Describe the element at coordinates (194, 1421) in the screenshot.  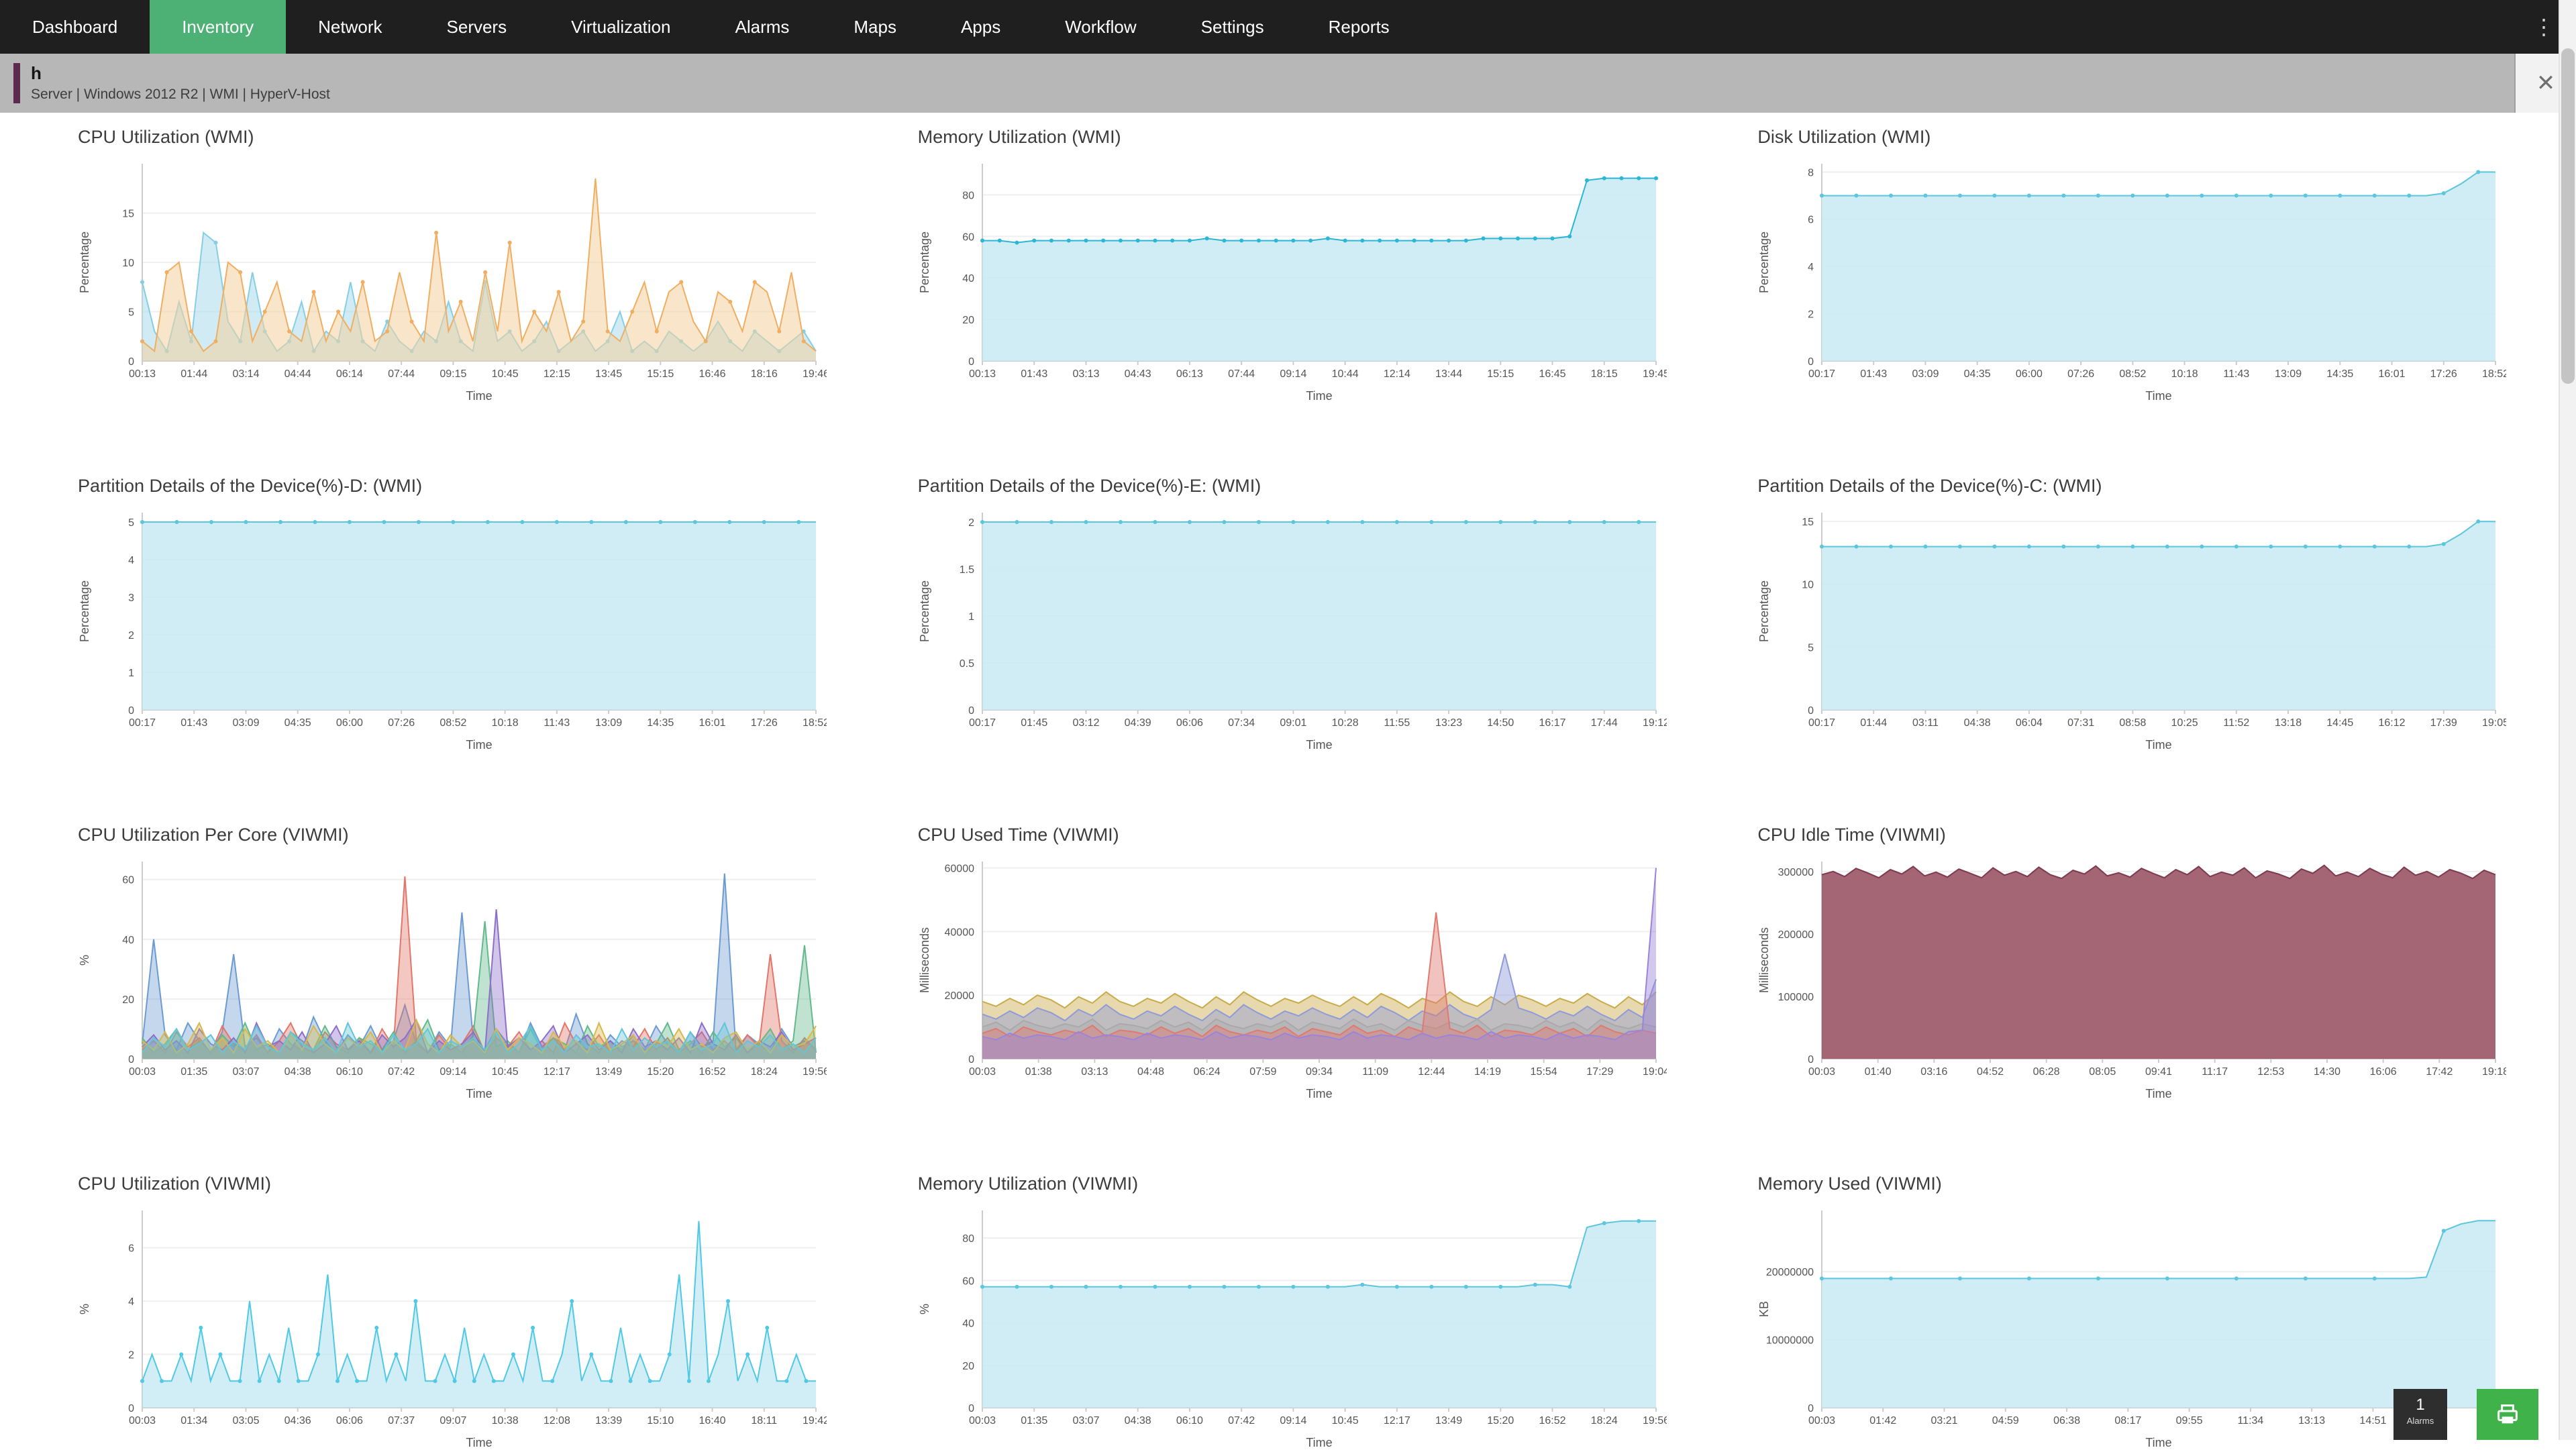
I see `svg-text: 01:34` at that location.